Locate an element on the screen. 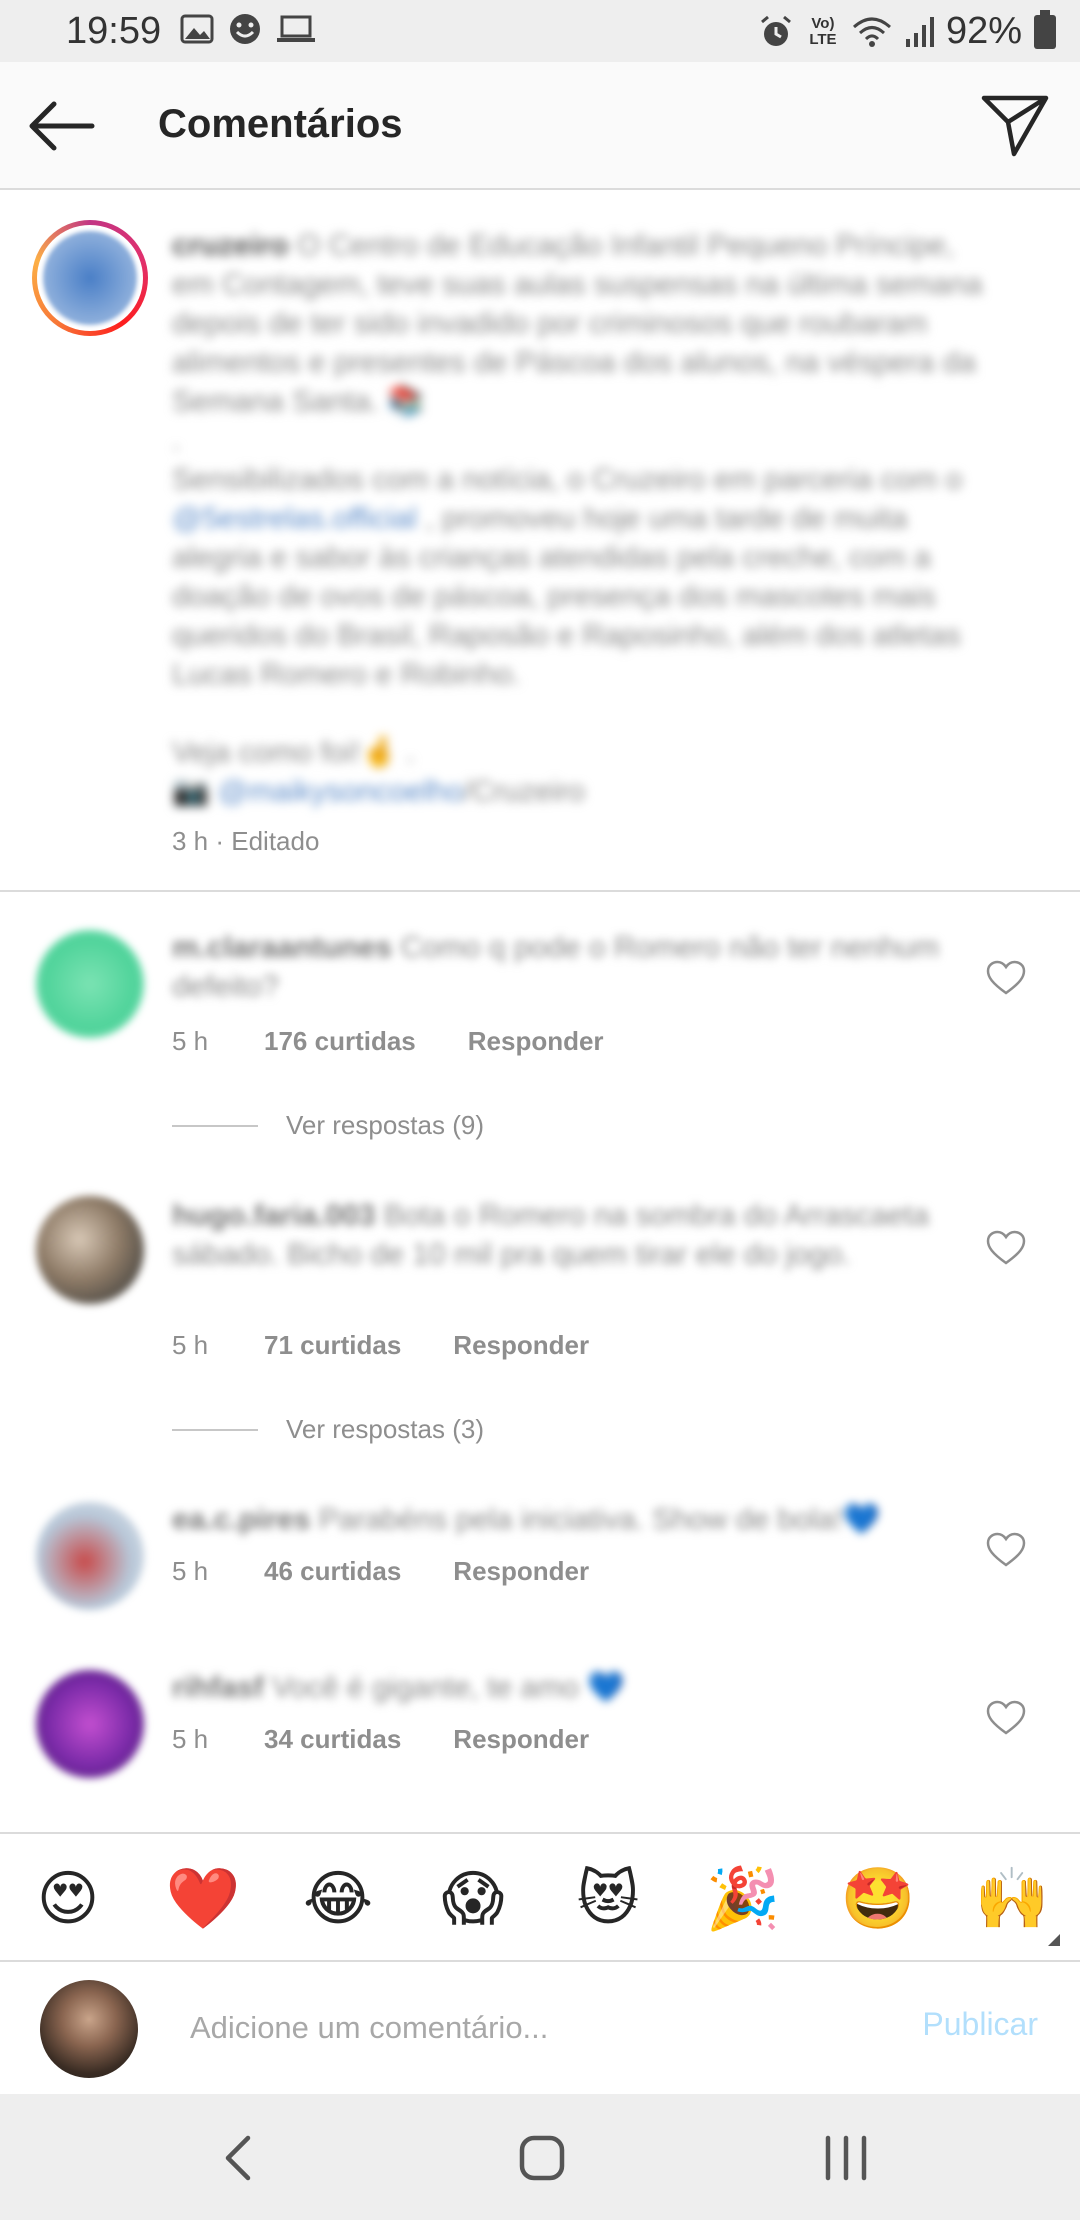  comment-likes: 34 curtidas is located at coordinates (332, 1739).